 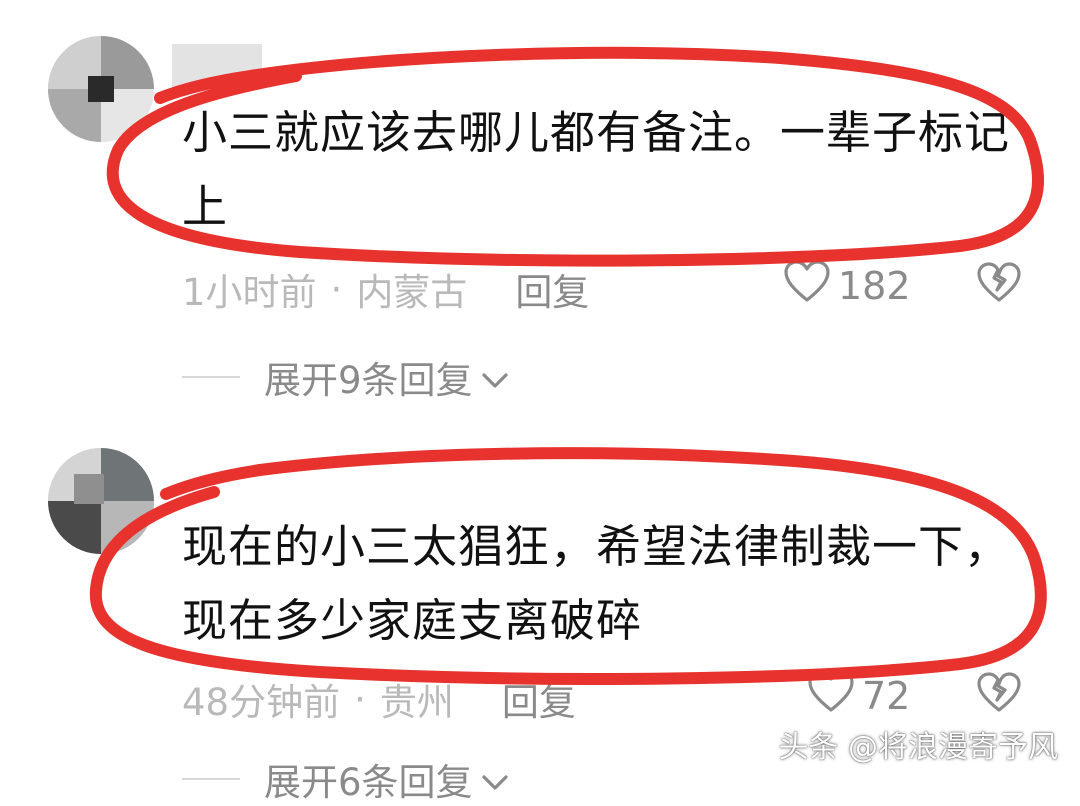 What do you see at coordinates (596, 132) in the screenshot?
I see `comment-text-line: 小三就应该去哪儿都有备注。一辈子标记` at bounding box center [596, 132].